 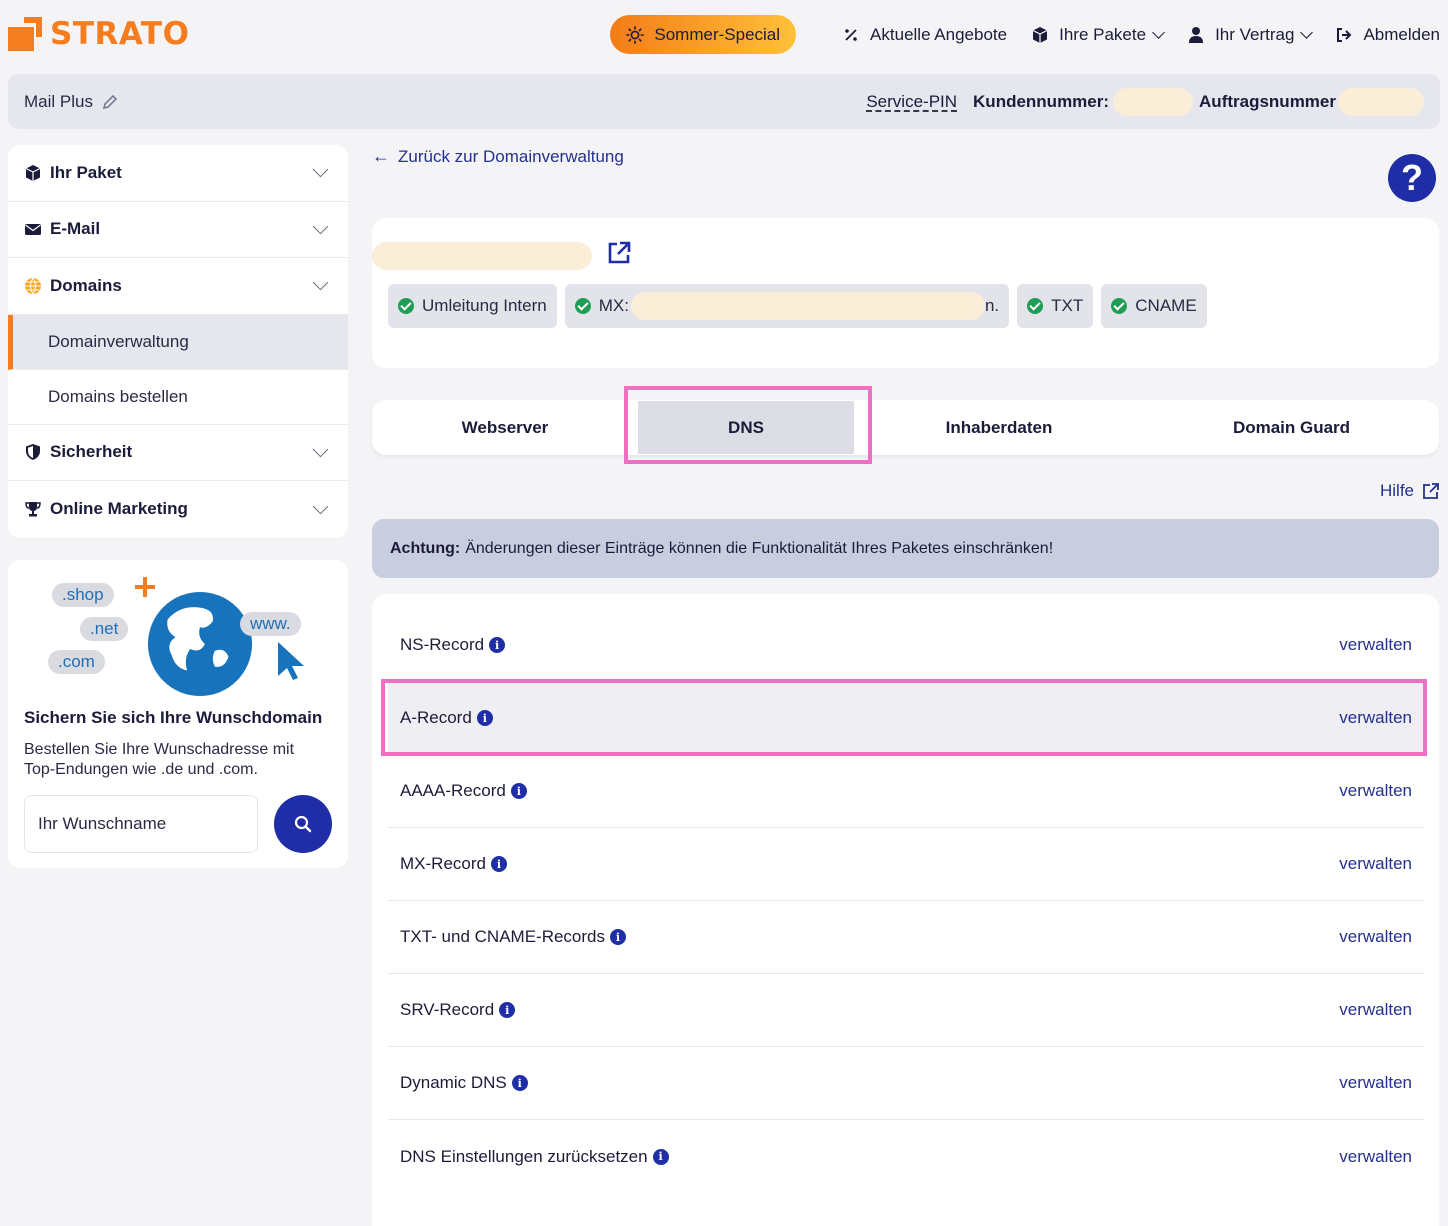 I want to click on status-pill-cname: CNAME, so click(x=1154, y=306).